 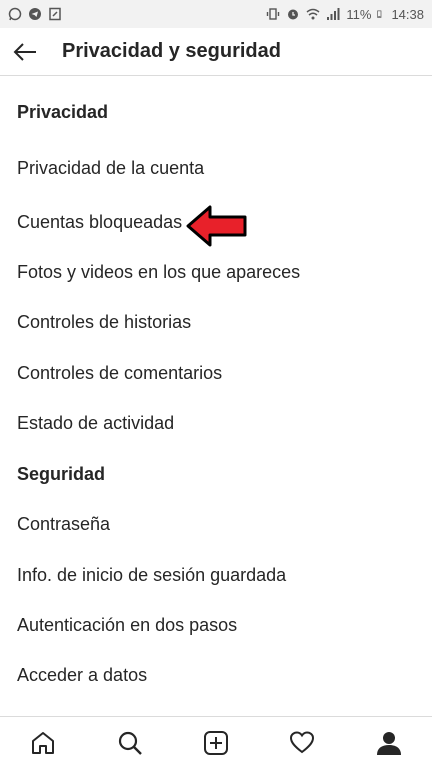 What do you see at coordinates (313, 14) in the screenshot?
I see `wifi-icon` at bounding box center [313, 14].